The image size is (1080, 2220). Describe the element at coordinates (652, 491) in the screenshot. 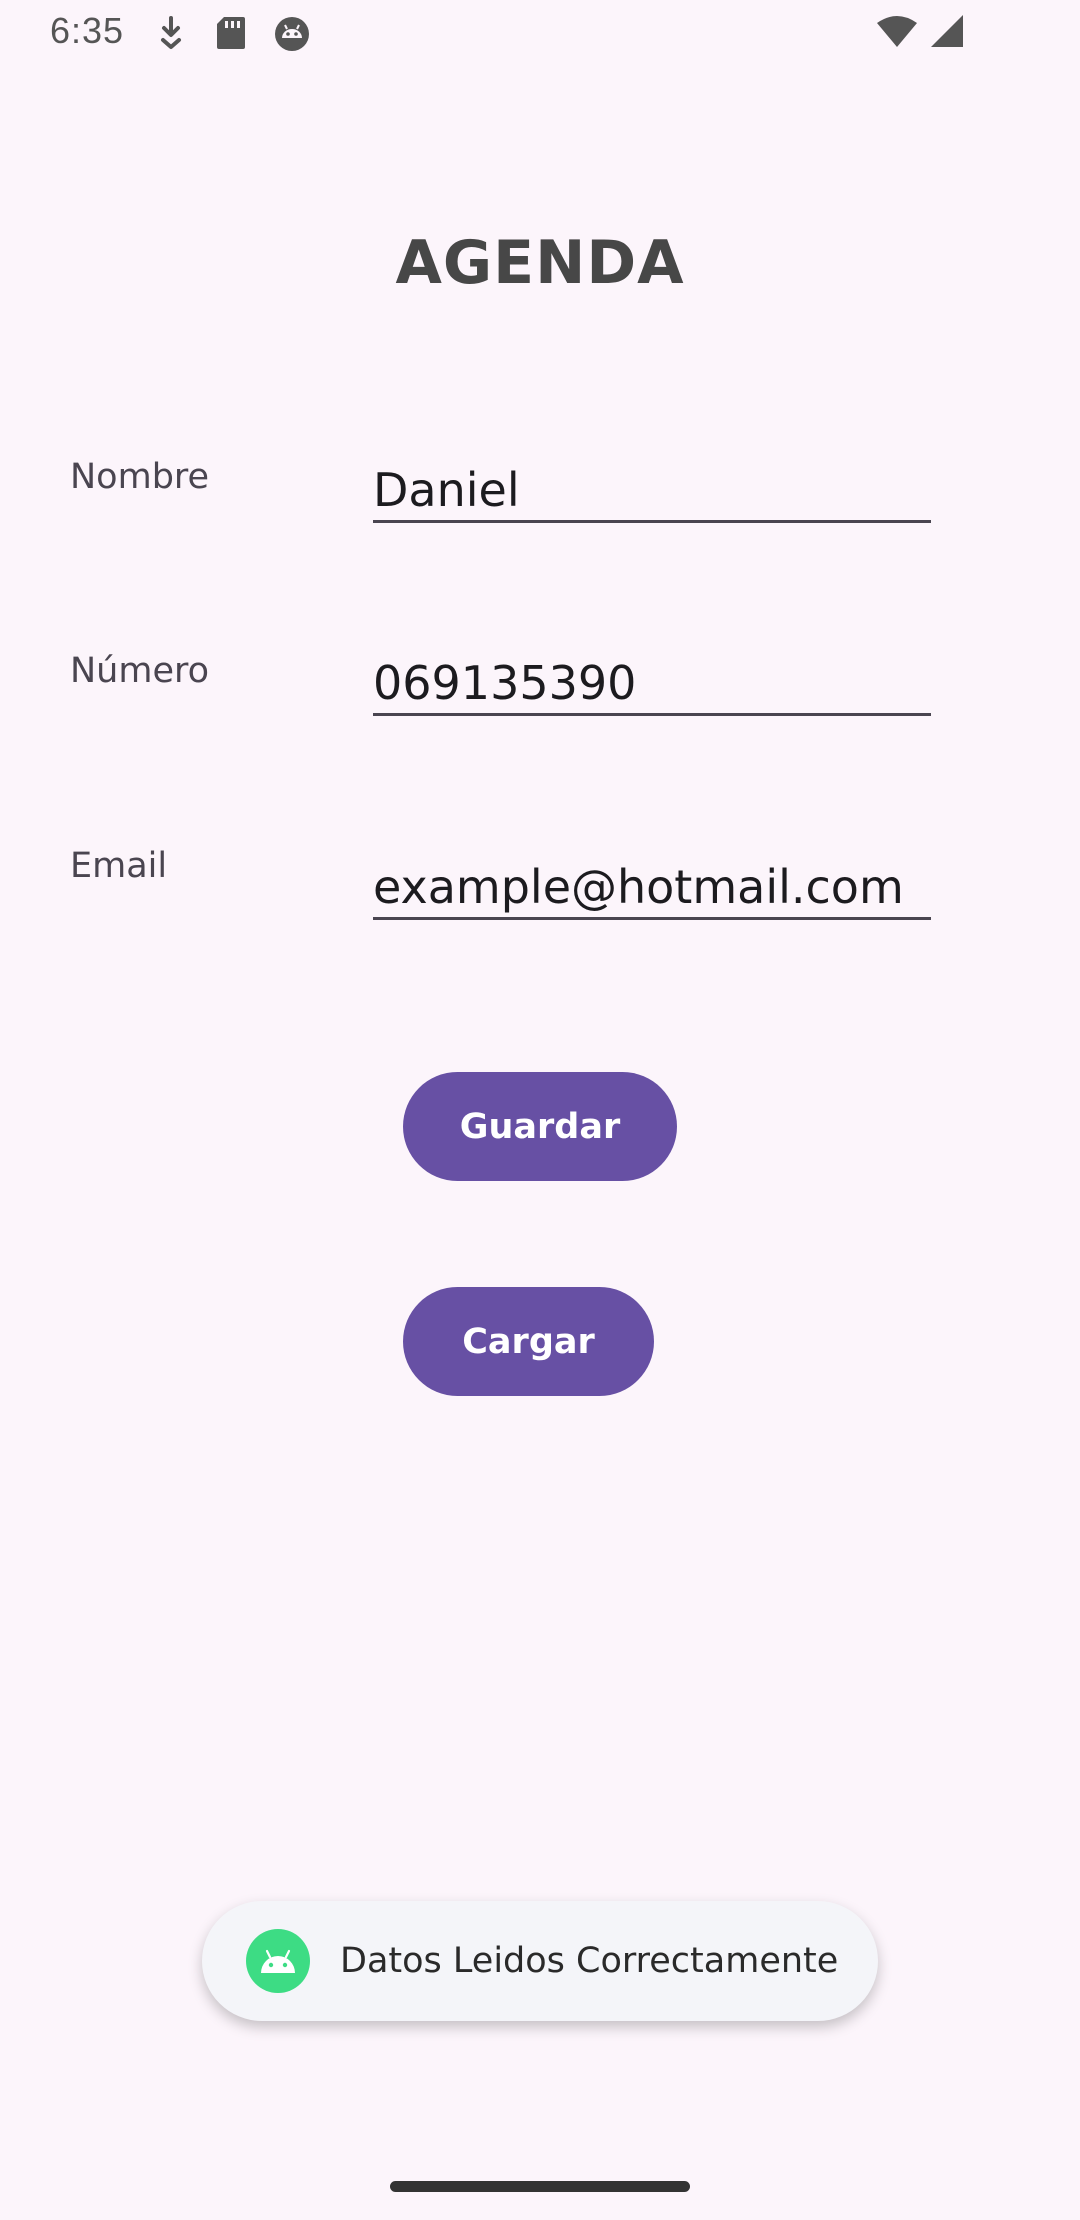

I see `name-input` at that location.